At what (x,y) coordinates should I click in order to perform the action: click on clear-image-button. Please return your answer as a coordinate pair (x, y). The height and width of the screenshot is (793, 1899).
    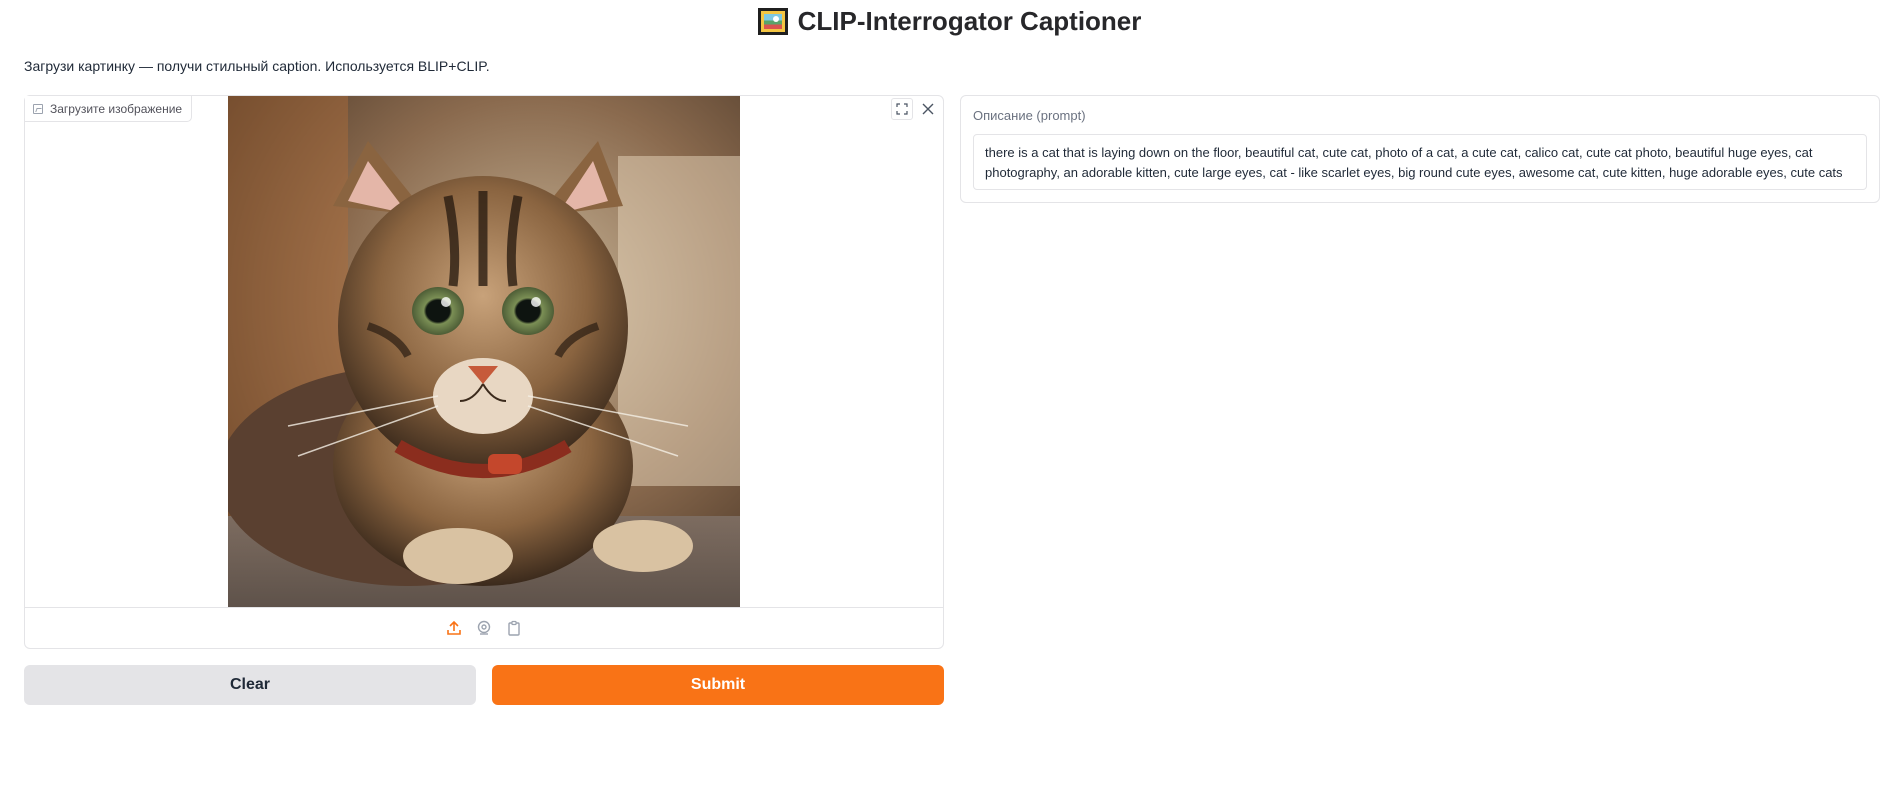
    Looking at the image, I should click on (928, 109).